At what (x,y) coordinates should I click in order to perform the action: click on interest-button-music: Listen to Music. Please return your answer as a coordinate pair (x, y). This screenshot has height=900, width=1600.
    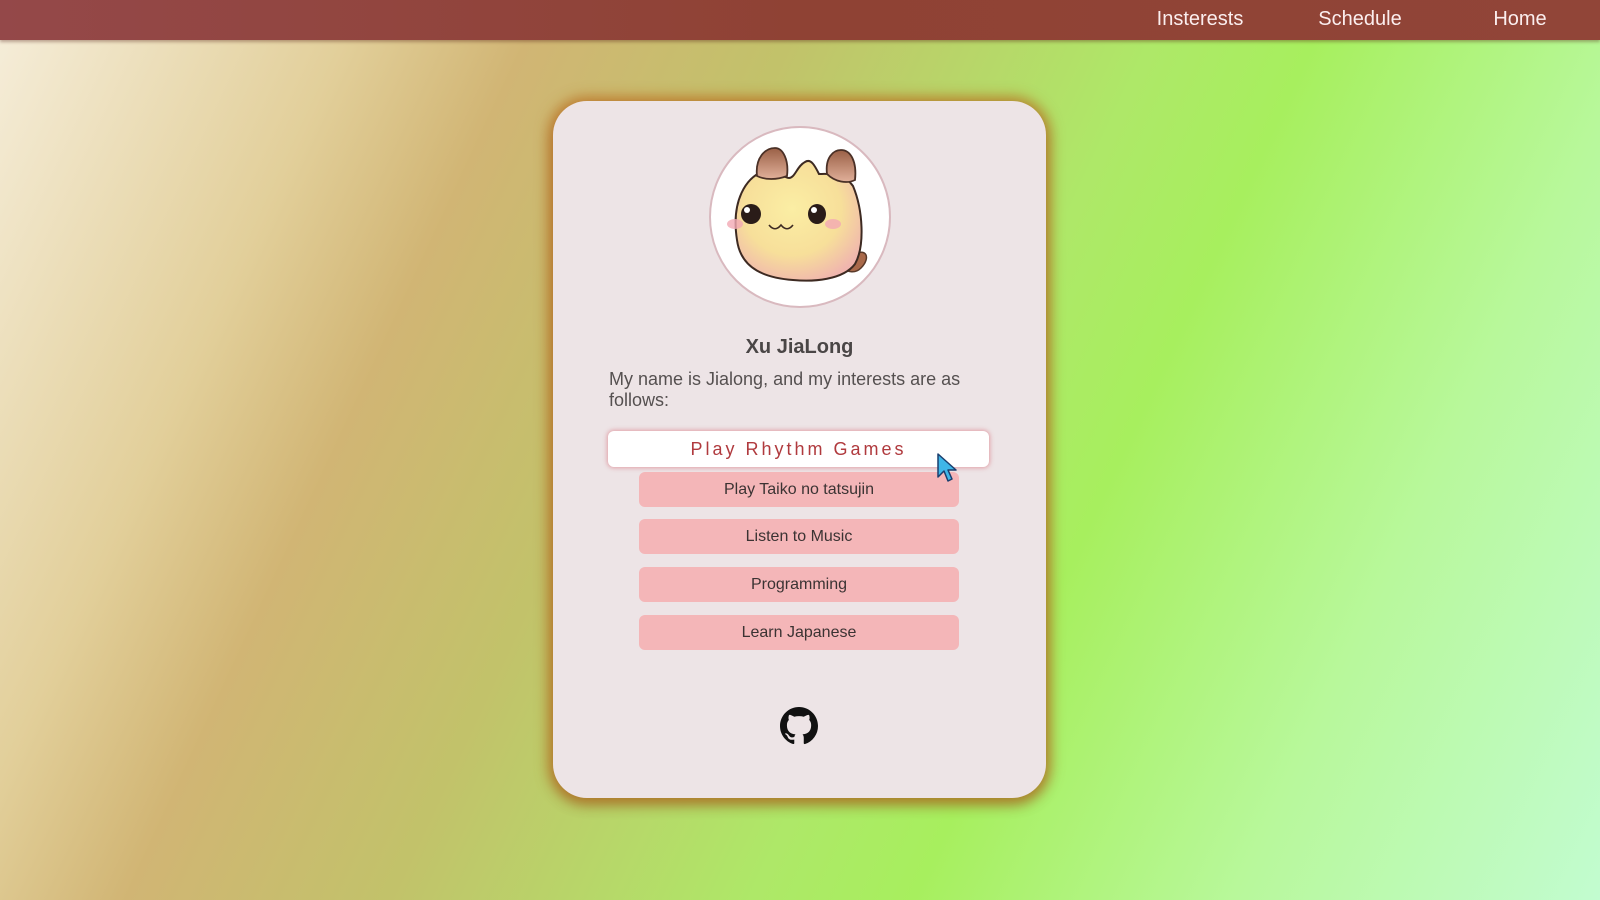
    Looking at the image, I should click on (799, 536).